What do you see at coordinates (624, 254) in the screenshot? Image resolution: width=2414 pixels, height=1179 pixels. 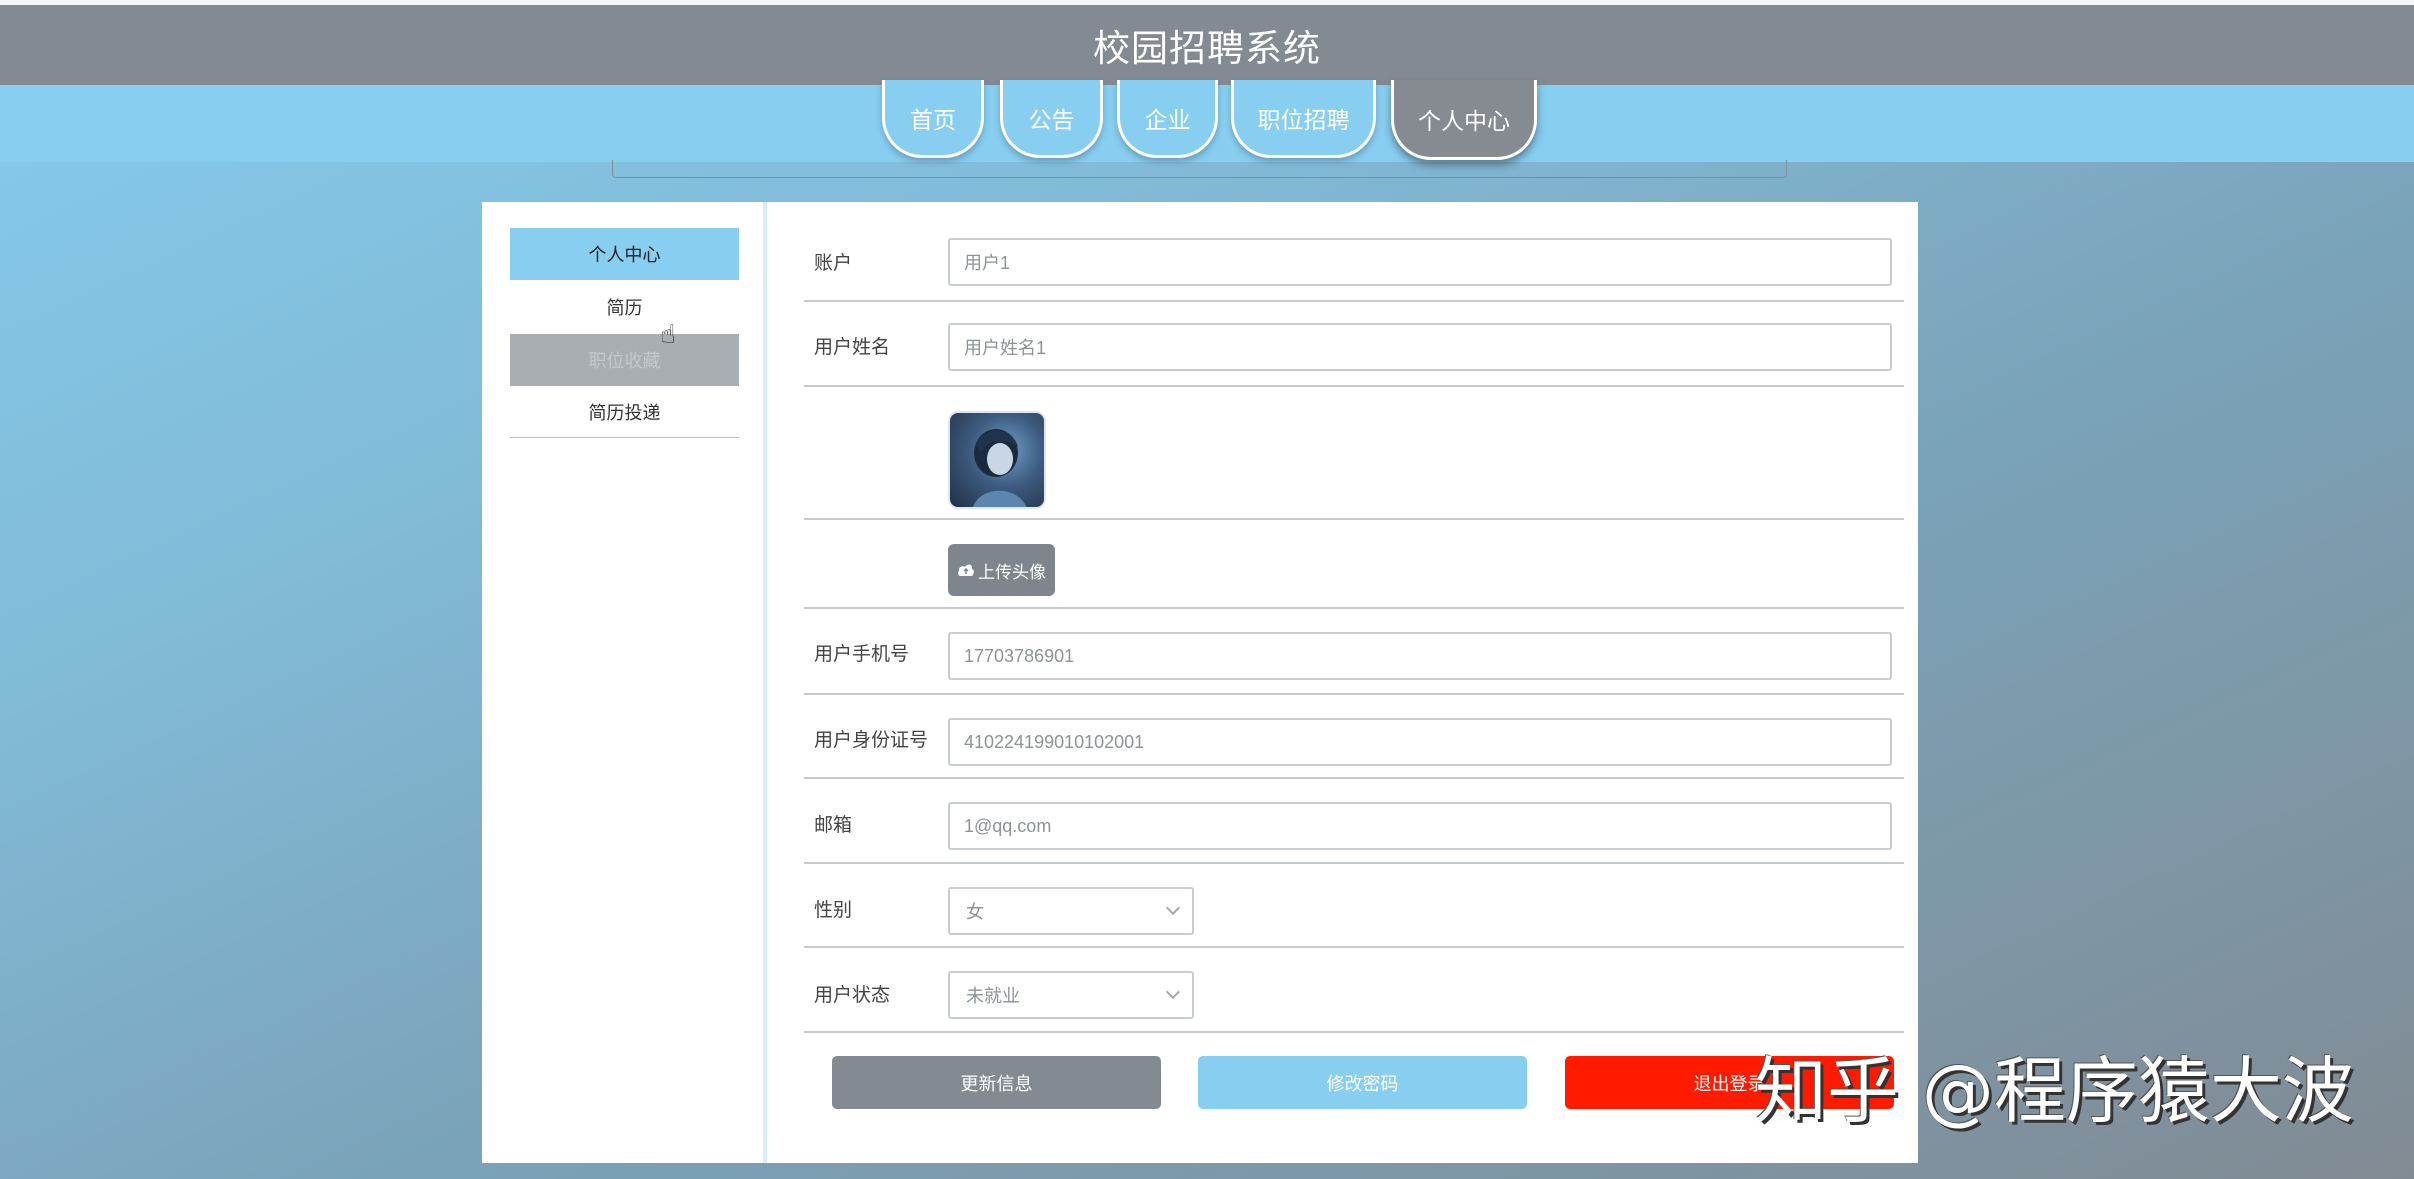 I see `sidebar-item-personal-center: 个人中心` at bounding box center [624, 254].